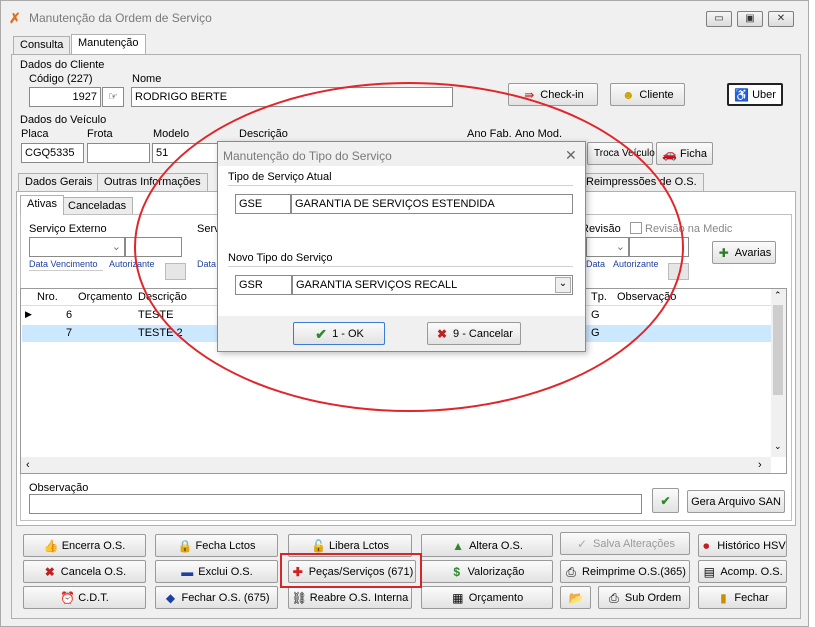 Image resolution: width=815 pixels, height=627 pixels. Describe the element at coordinates (42, 205) in the screenshot. I see `tab-ativas: Ativas` at that location.